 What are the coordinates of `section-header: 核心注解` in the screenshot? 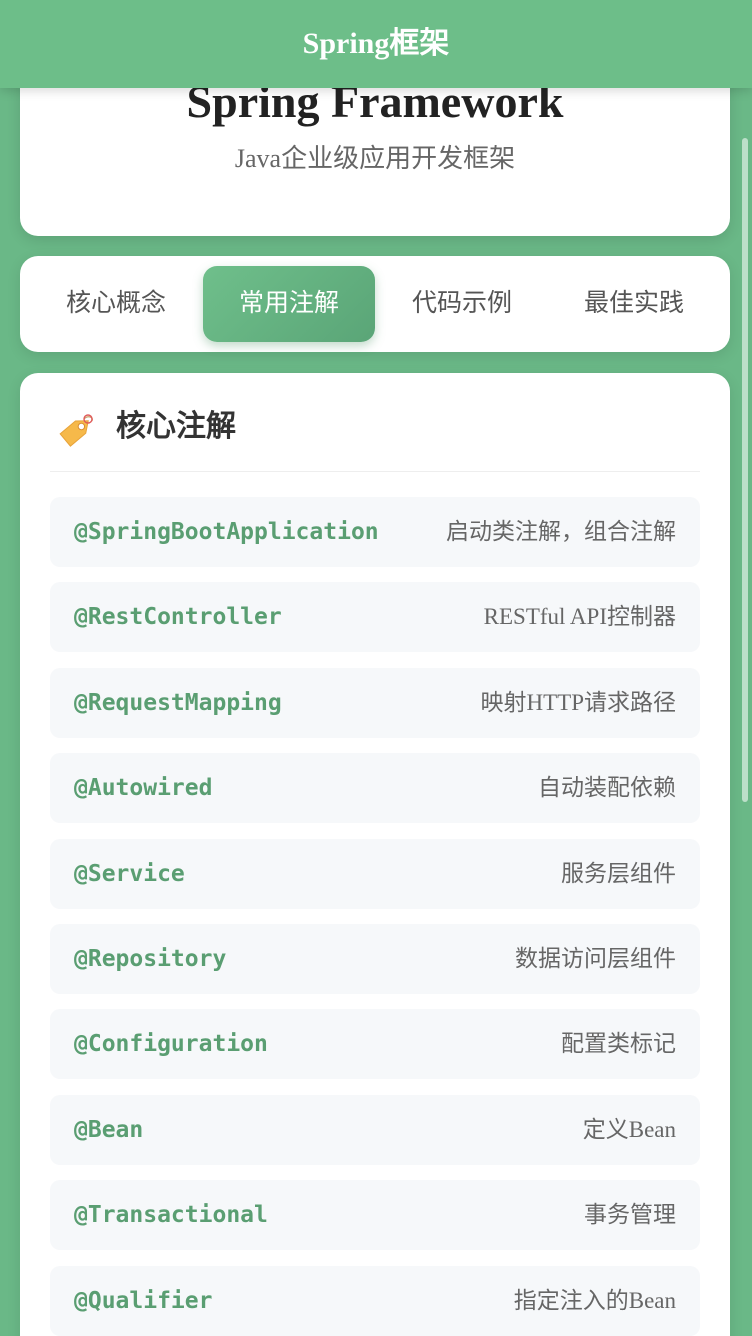 It's located at (375, 436).